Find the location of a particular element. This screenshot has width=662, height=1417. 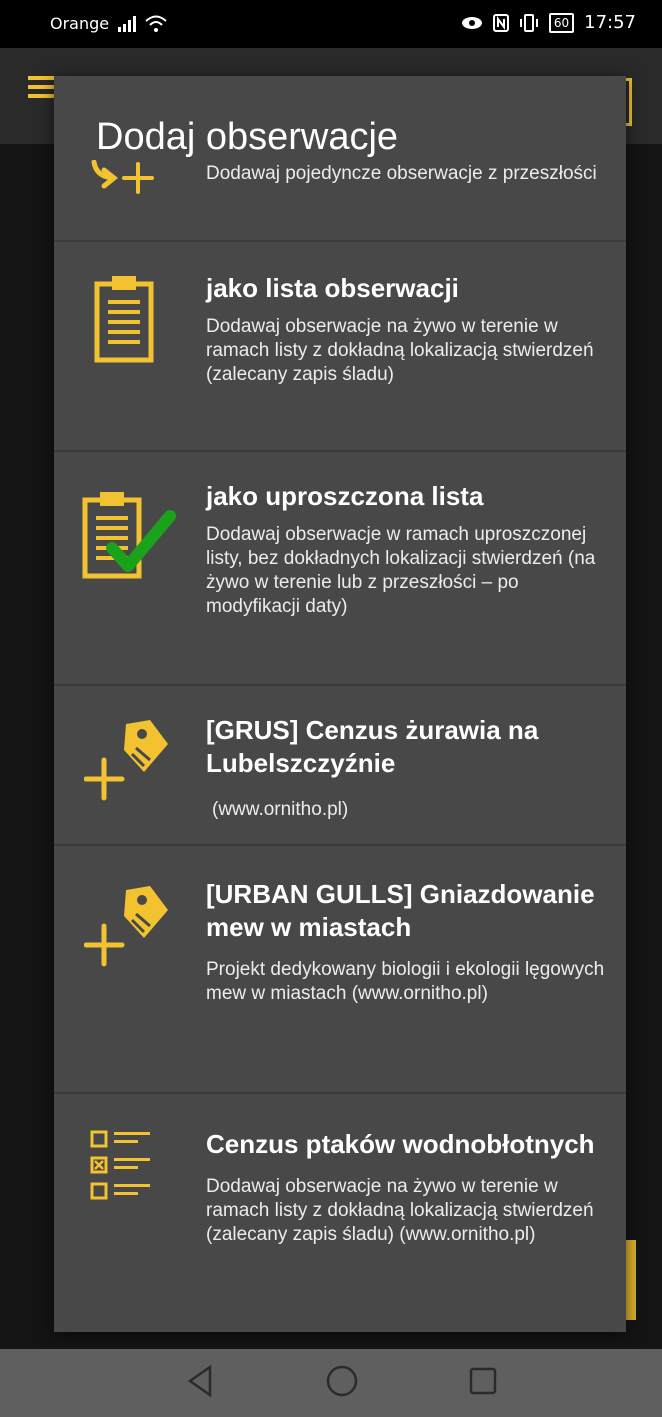

recent-apps-button is located at coordinates (483, 1383).